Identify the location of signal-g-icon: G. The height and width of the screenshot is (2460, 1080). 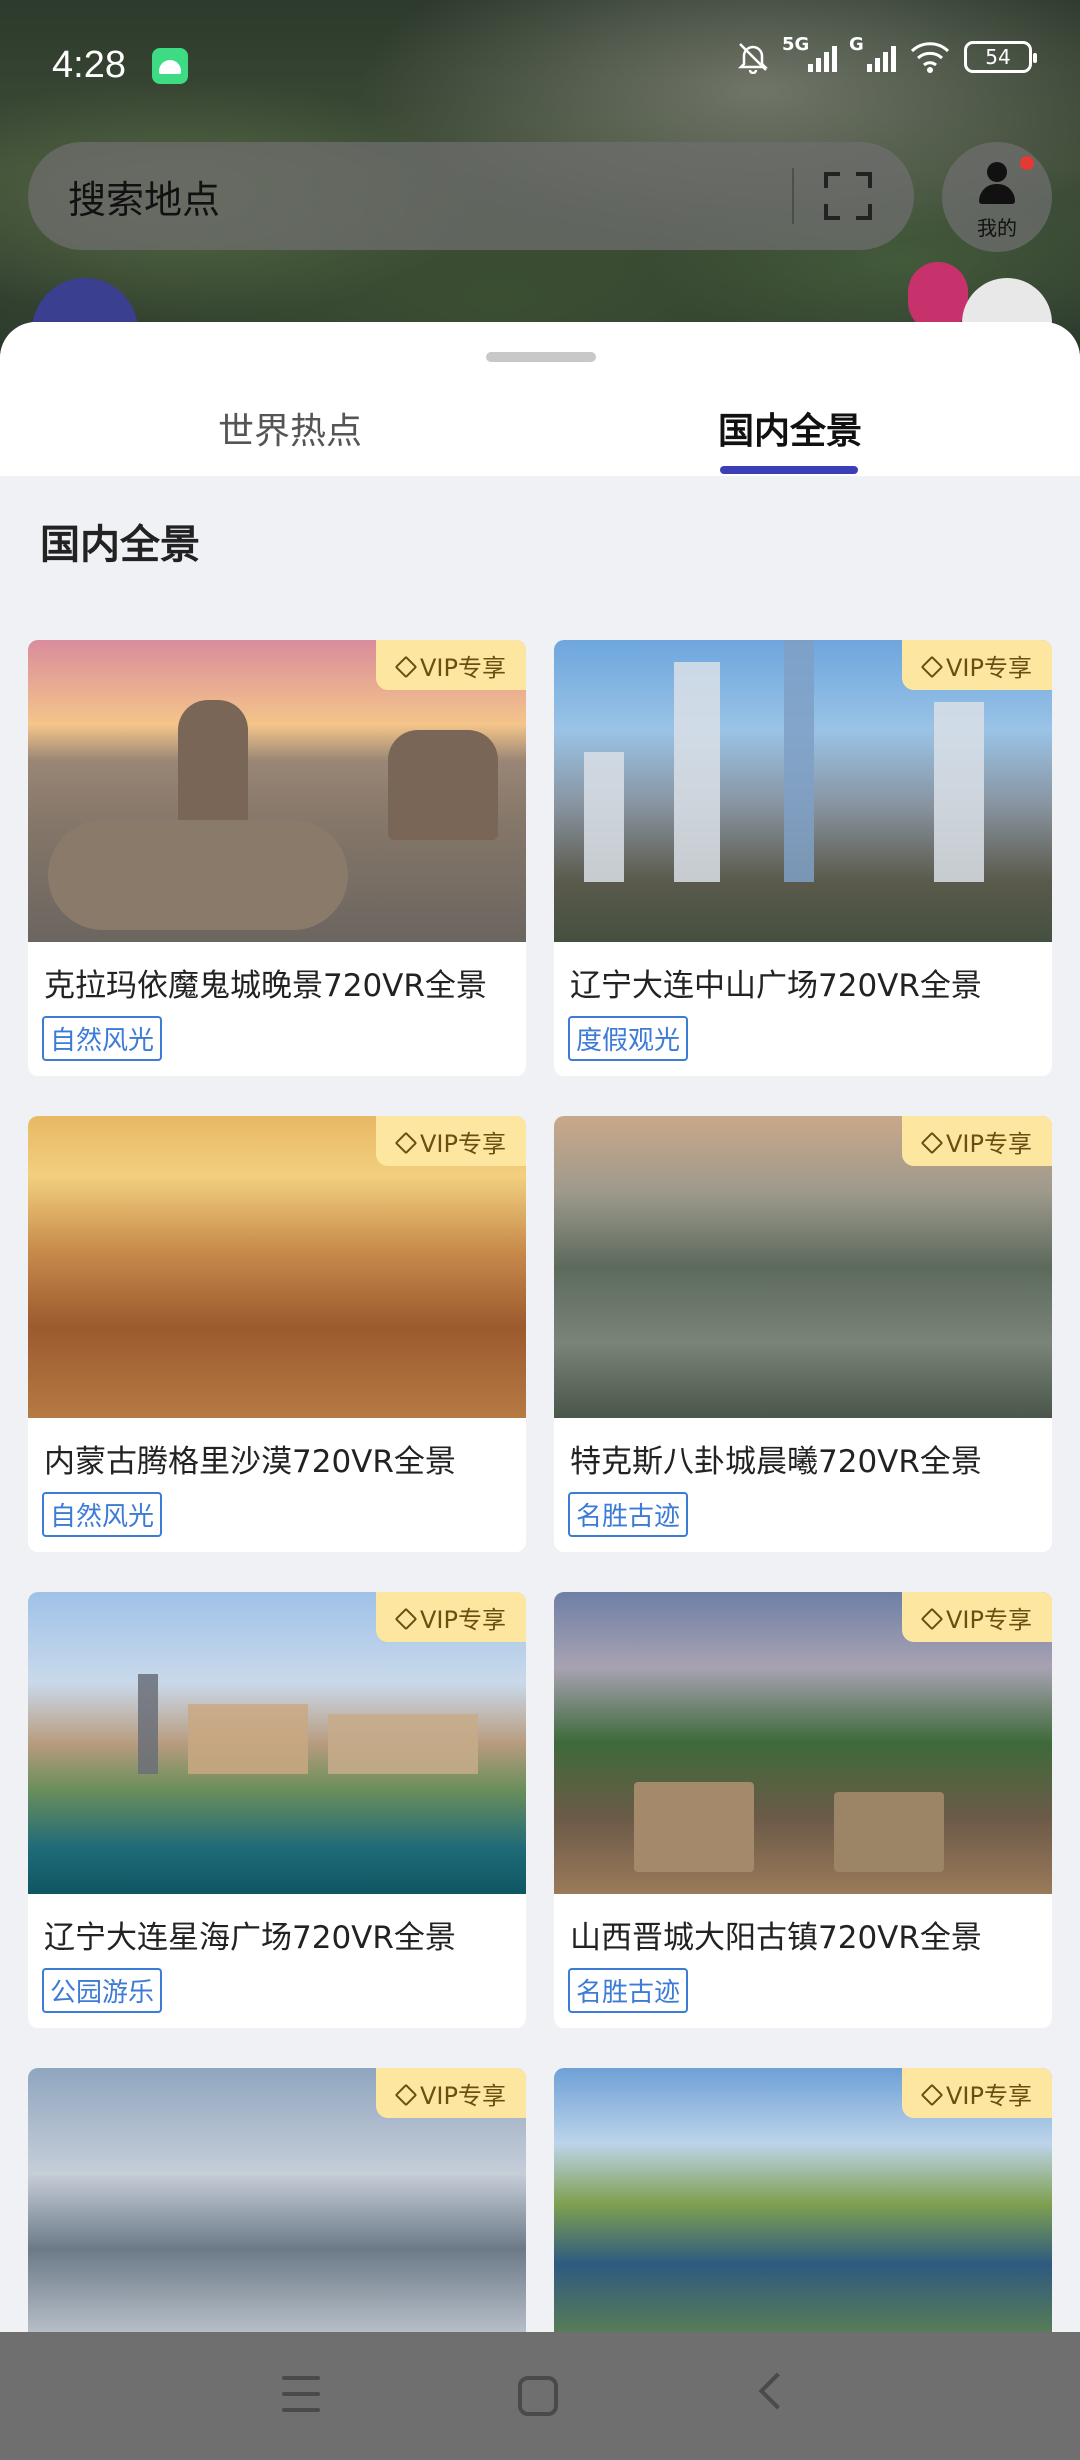
(872, 53).